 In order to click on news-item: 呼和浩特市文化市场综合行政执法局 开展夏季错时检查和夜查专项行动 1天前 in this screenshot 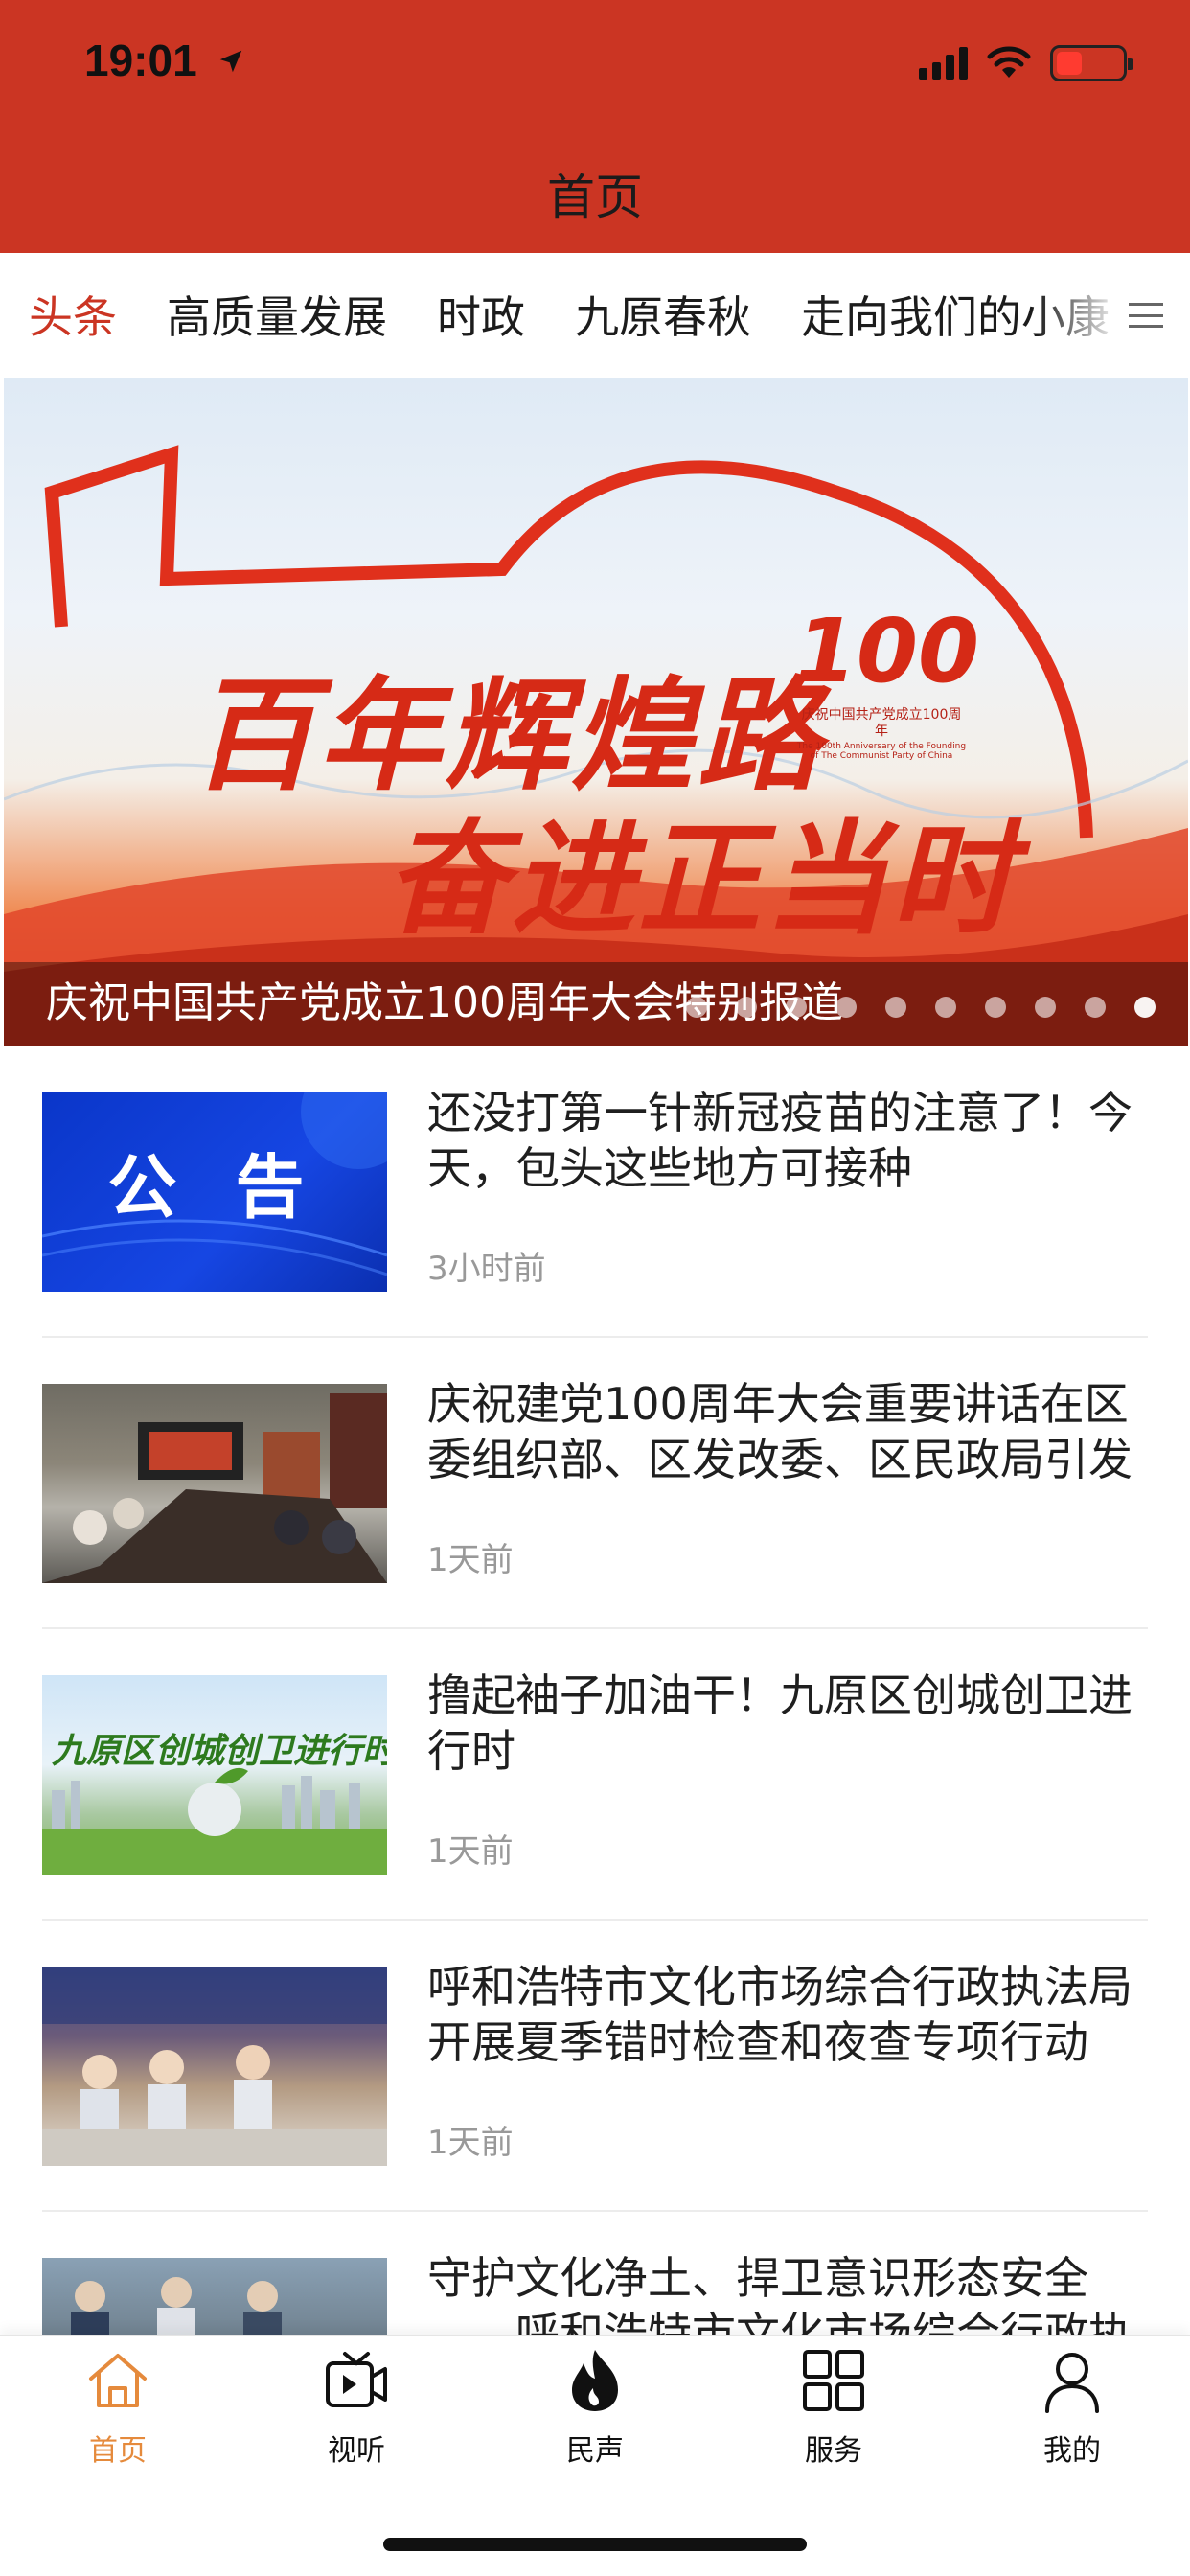, I will do `click(595, 2066)`.